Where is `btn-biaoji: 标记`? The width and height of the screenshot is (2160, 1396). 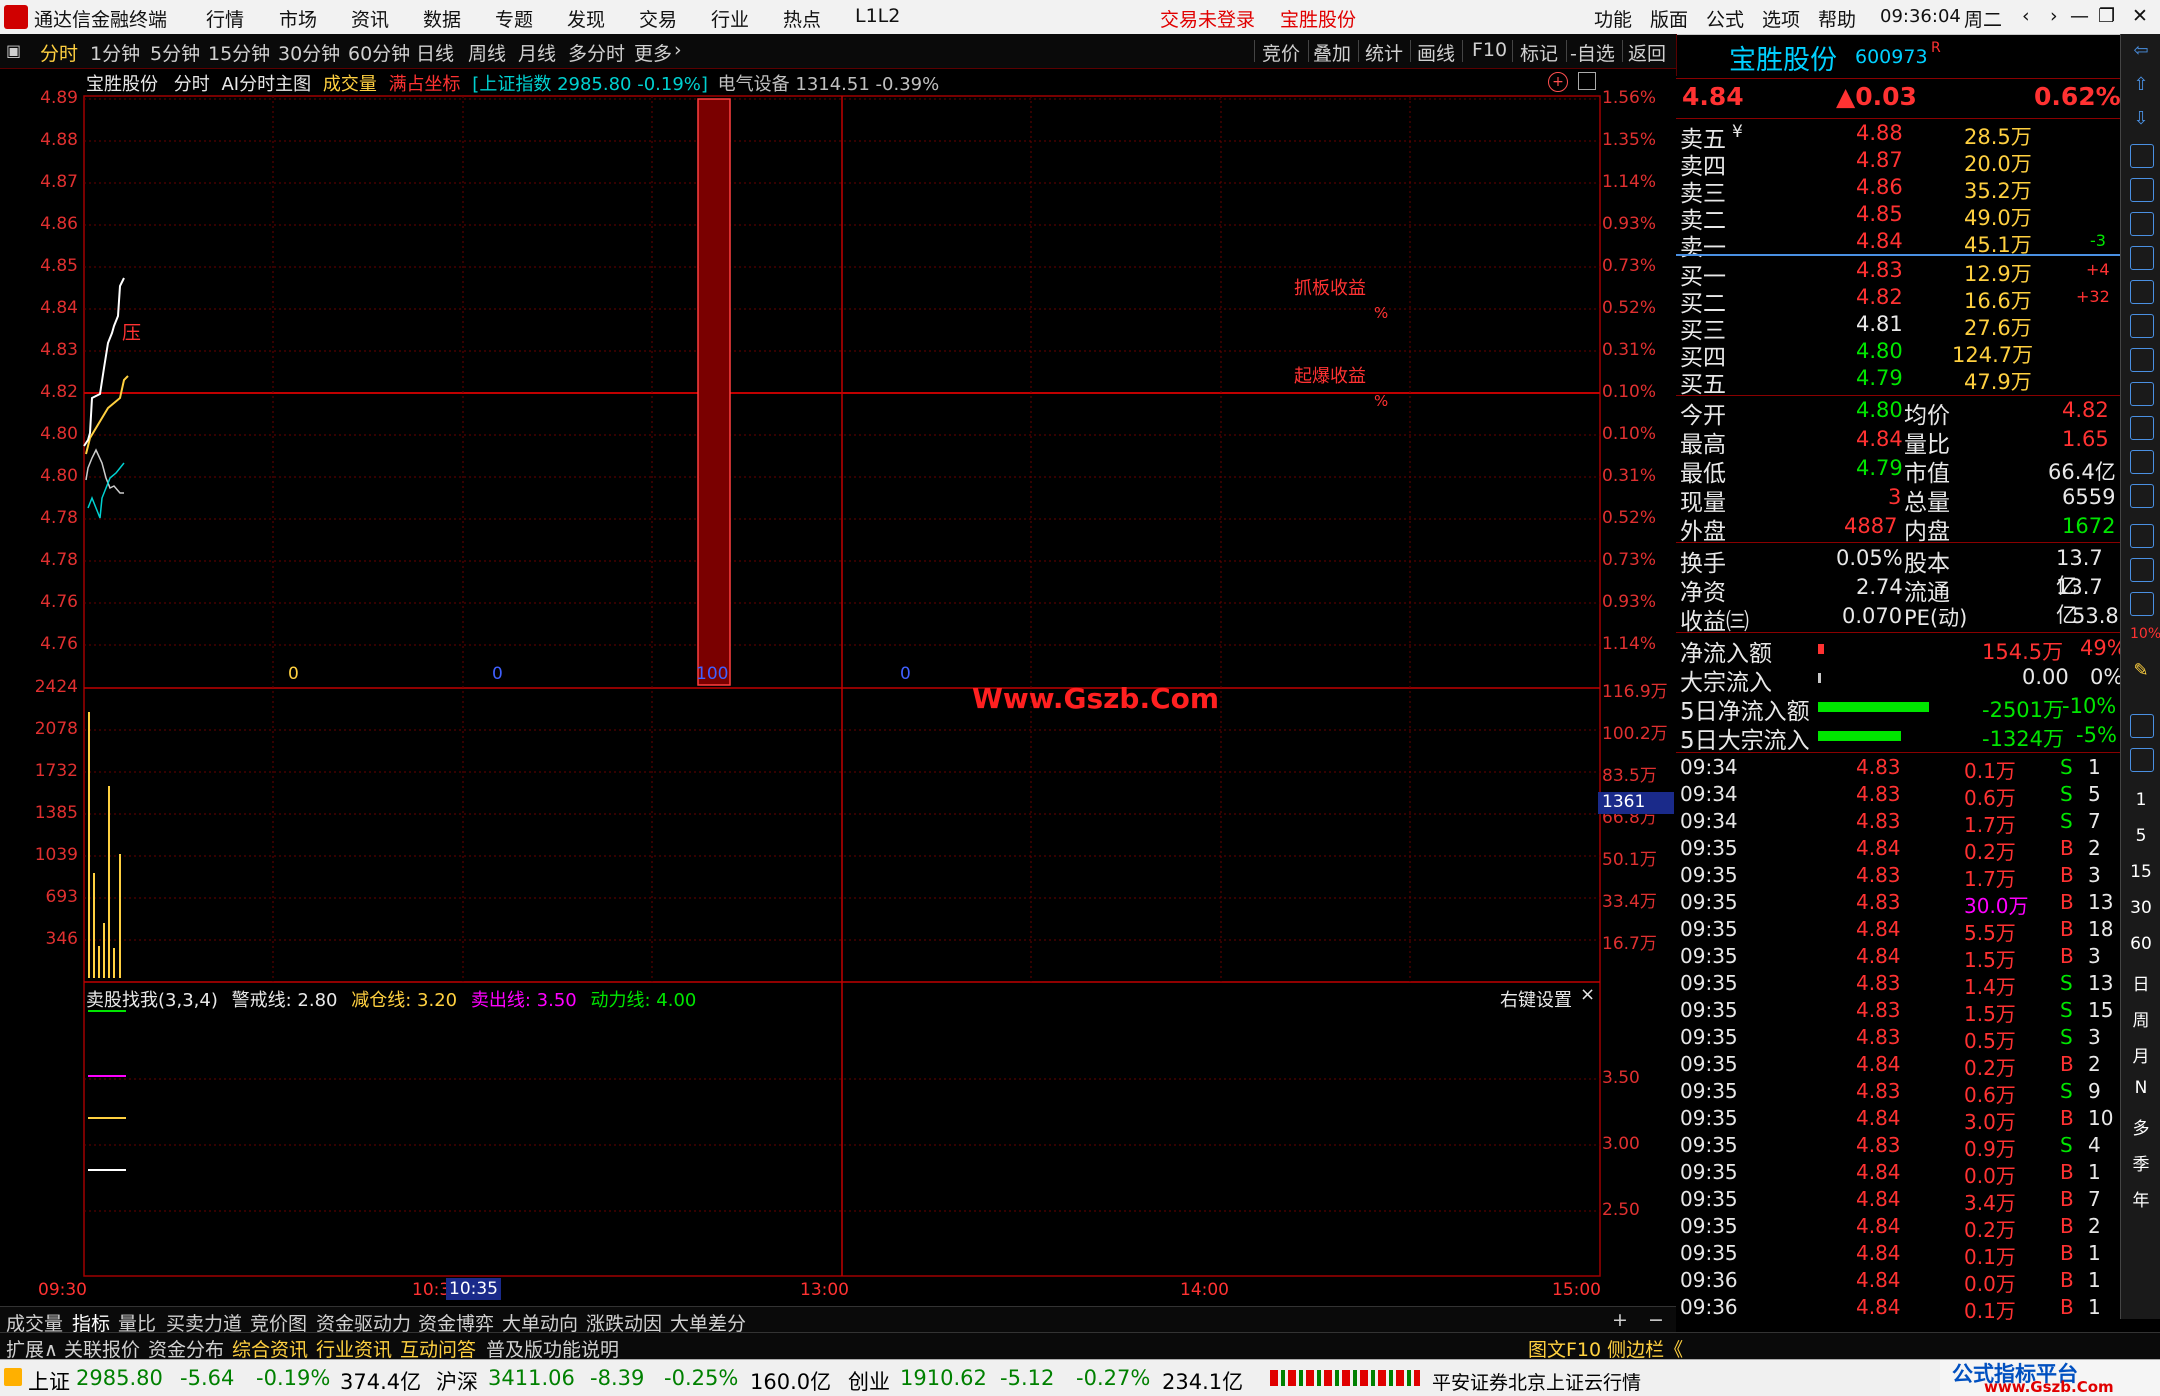
btn-biaoji: 标记 is located at coordinates (1539, 52).